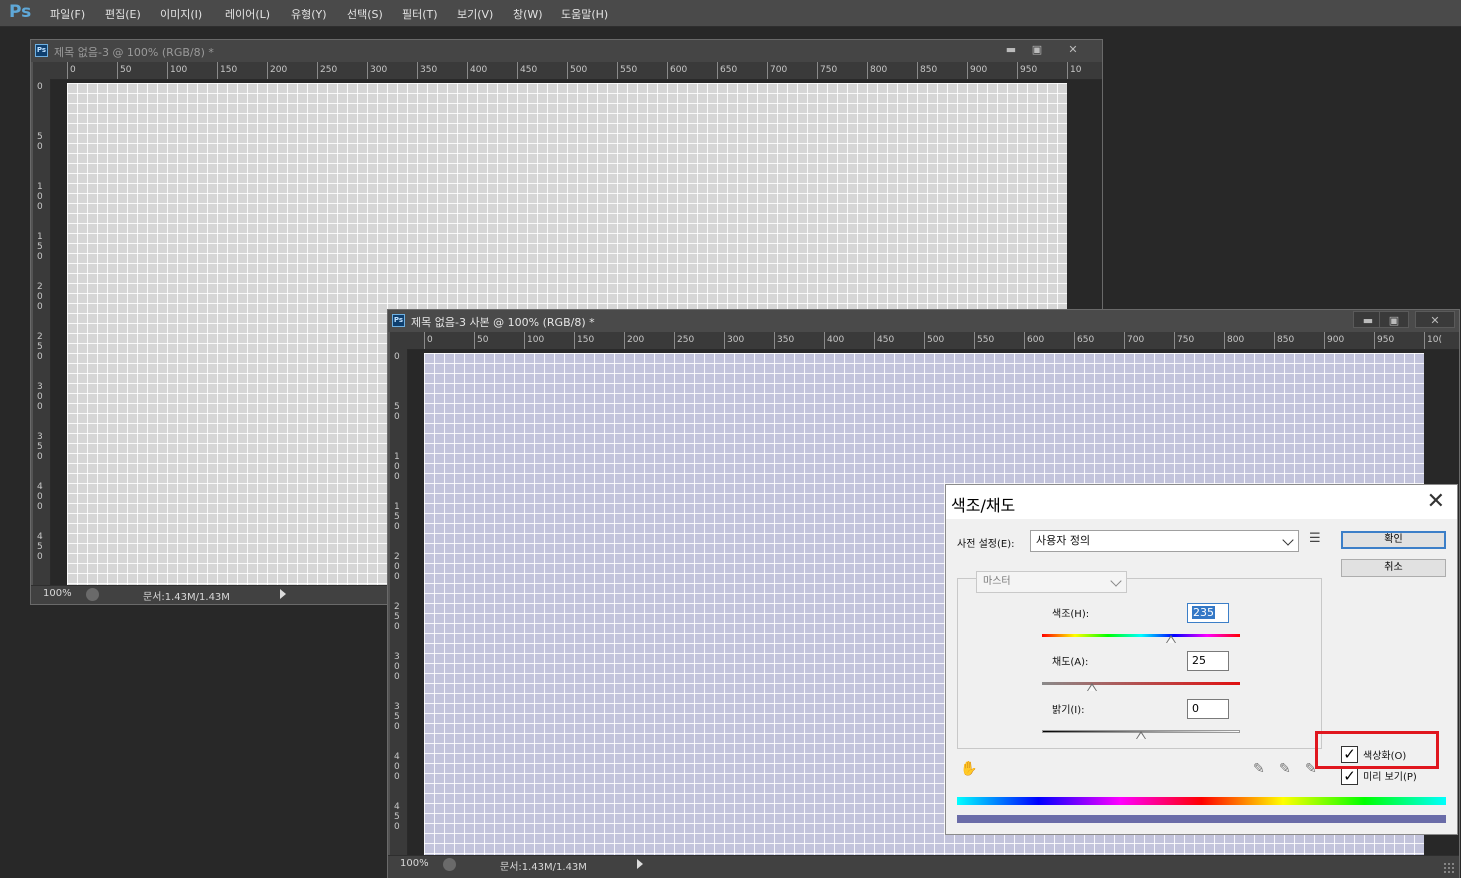 This screenshot has width=1461, height=878. What do you see at coordinates (1091, 687) in the screenshot?
I see `saturation-slider-thumb` at bounding box center [1091, 687].